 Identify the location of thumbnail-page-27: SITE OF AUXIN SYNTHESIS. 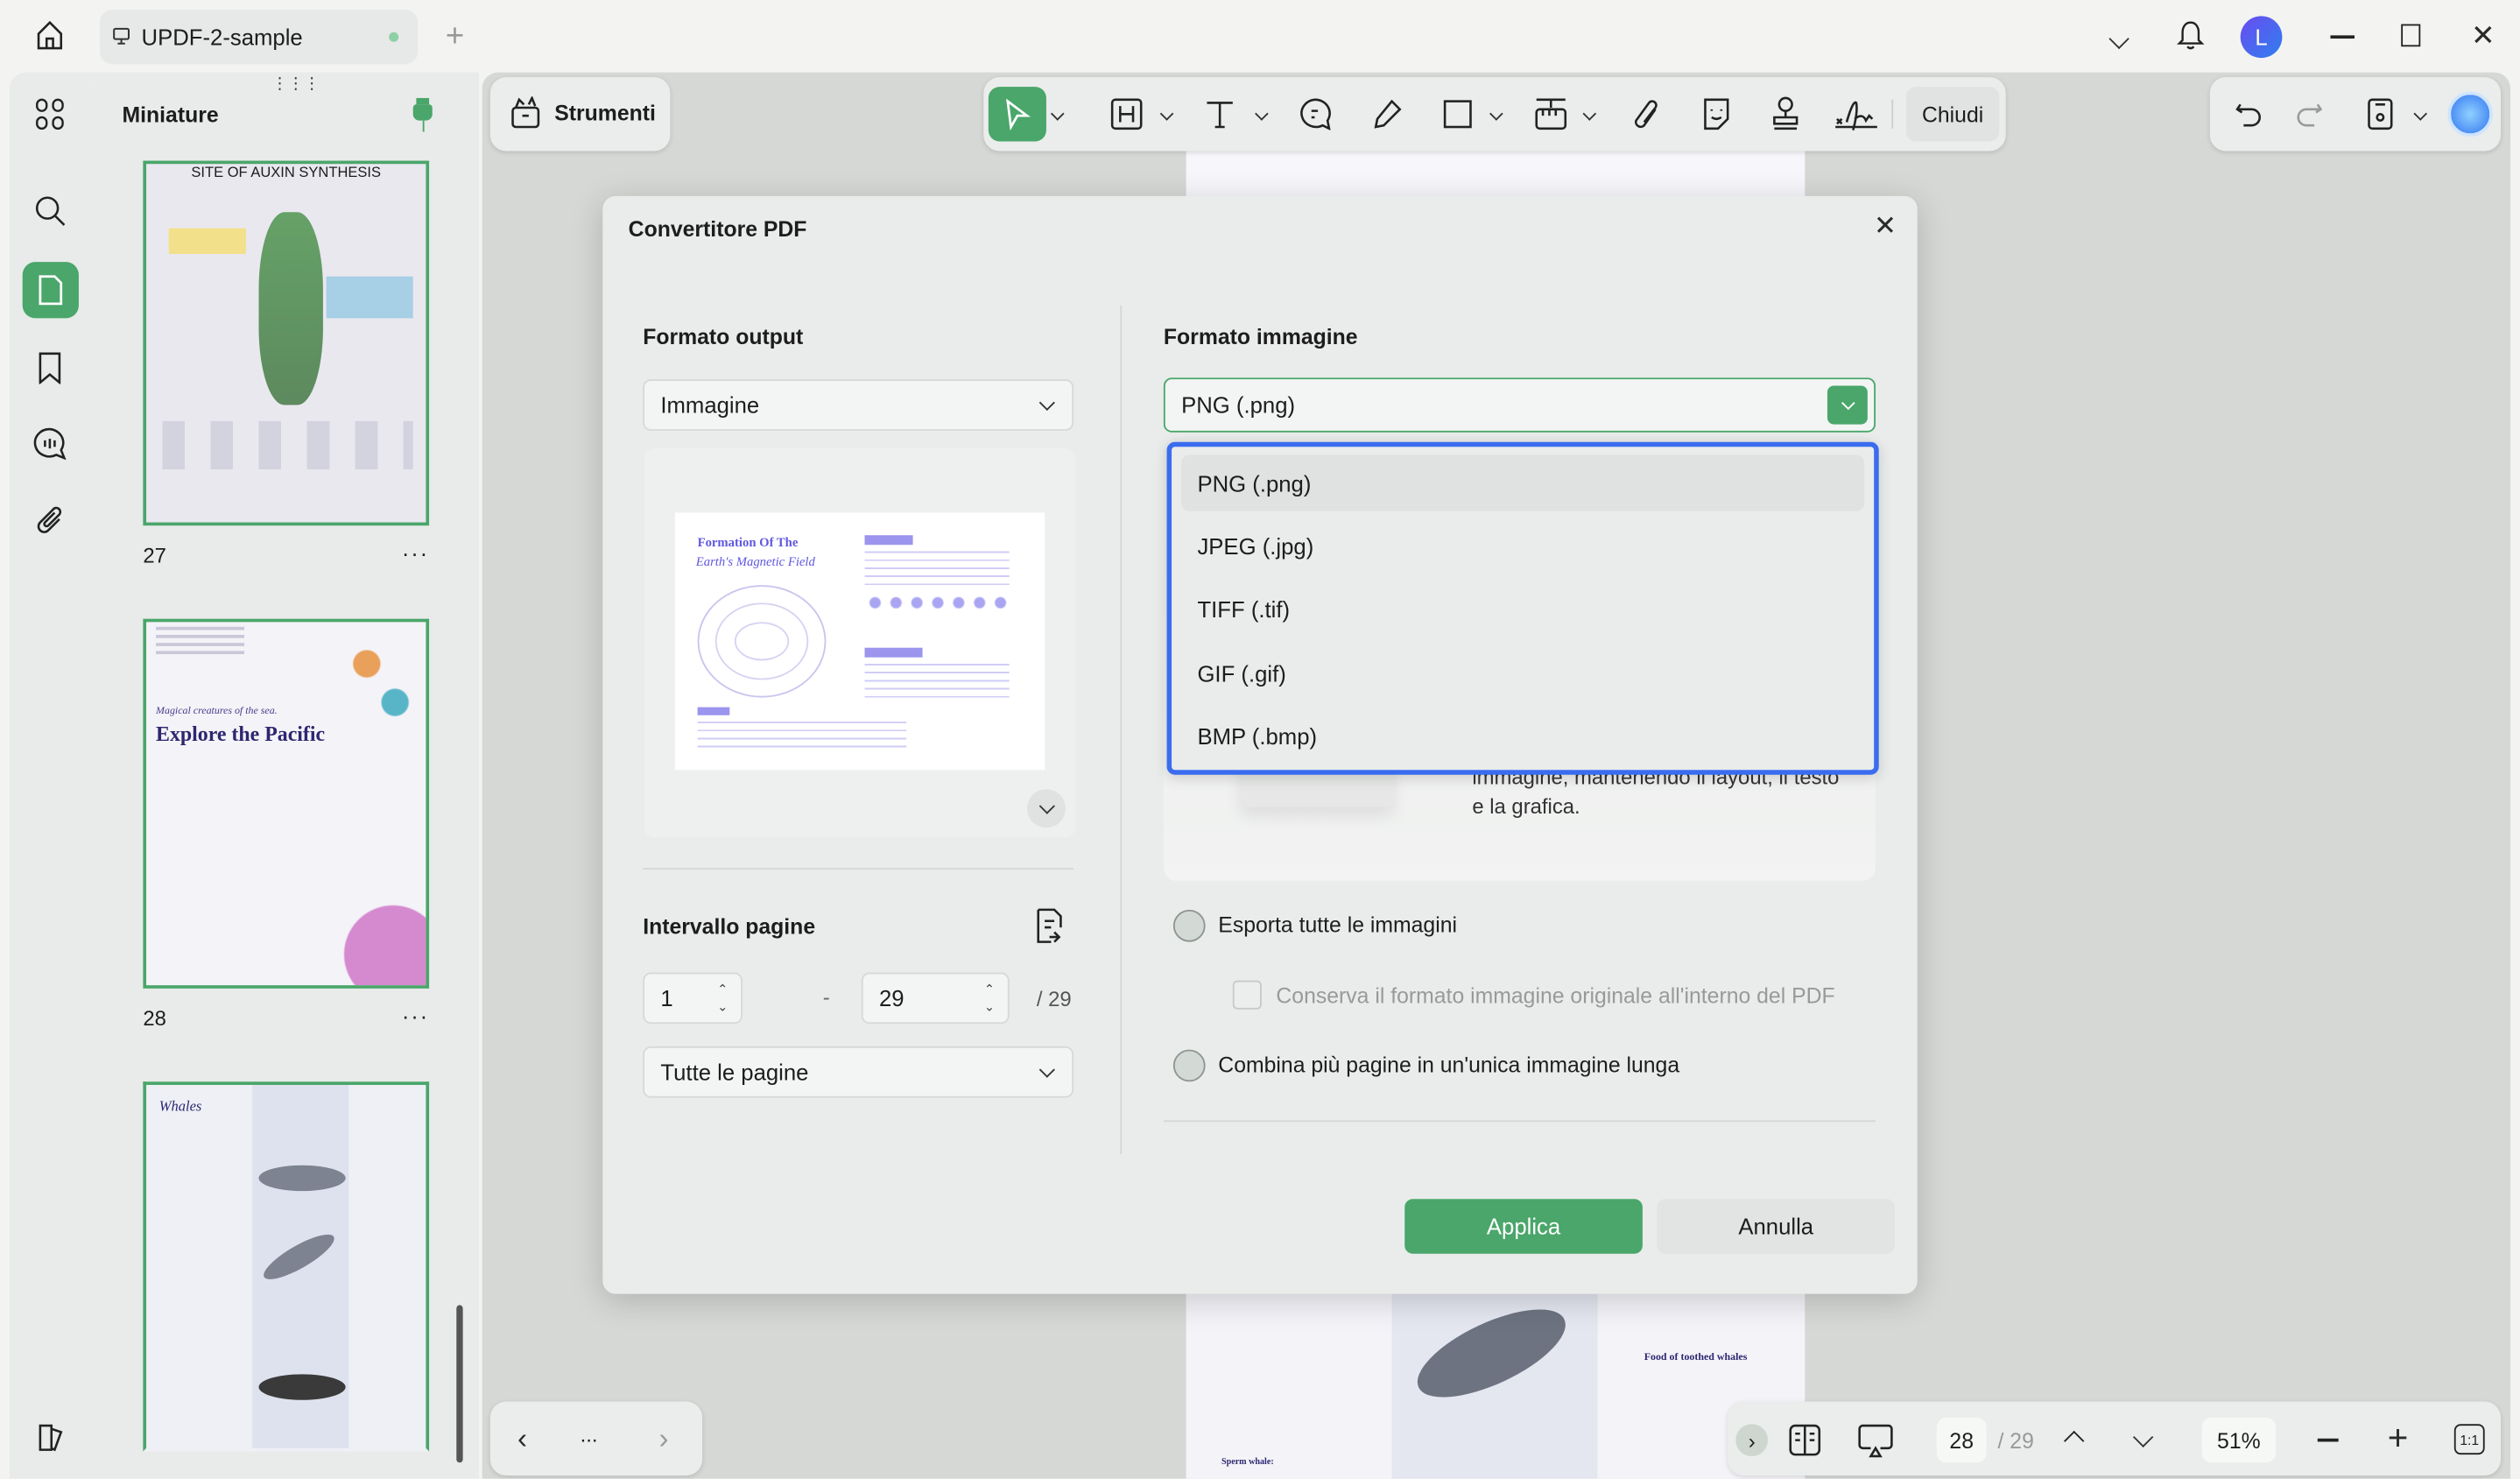
(286, 343).